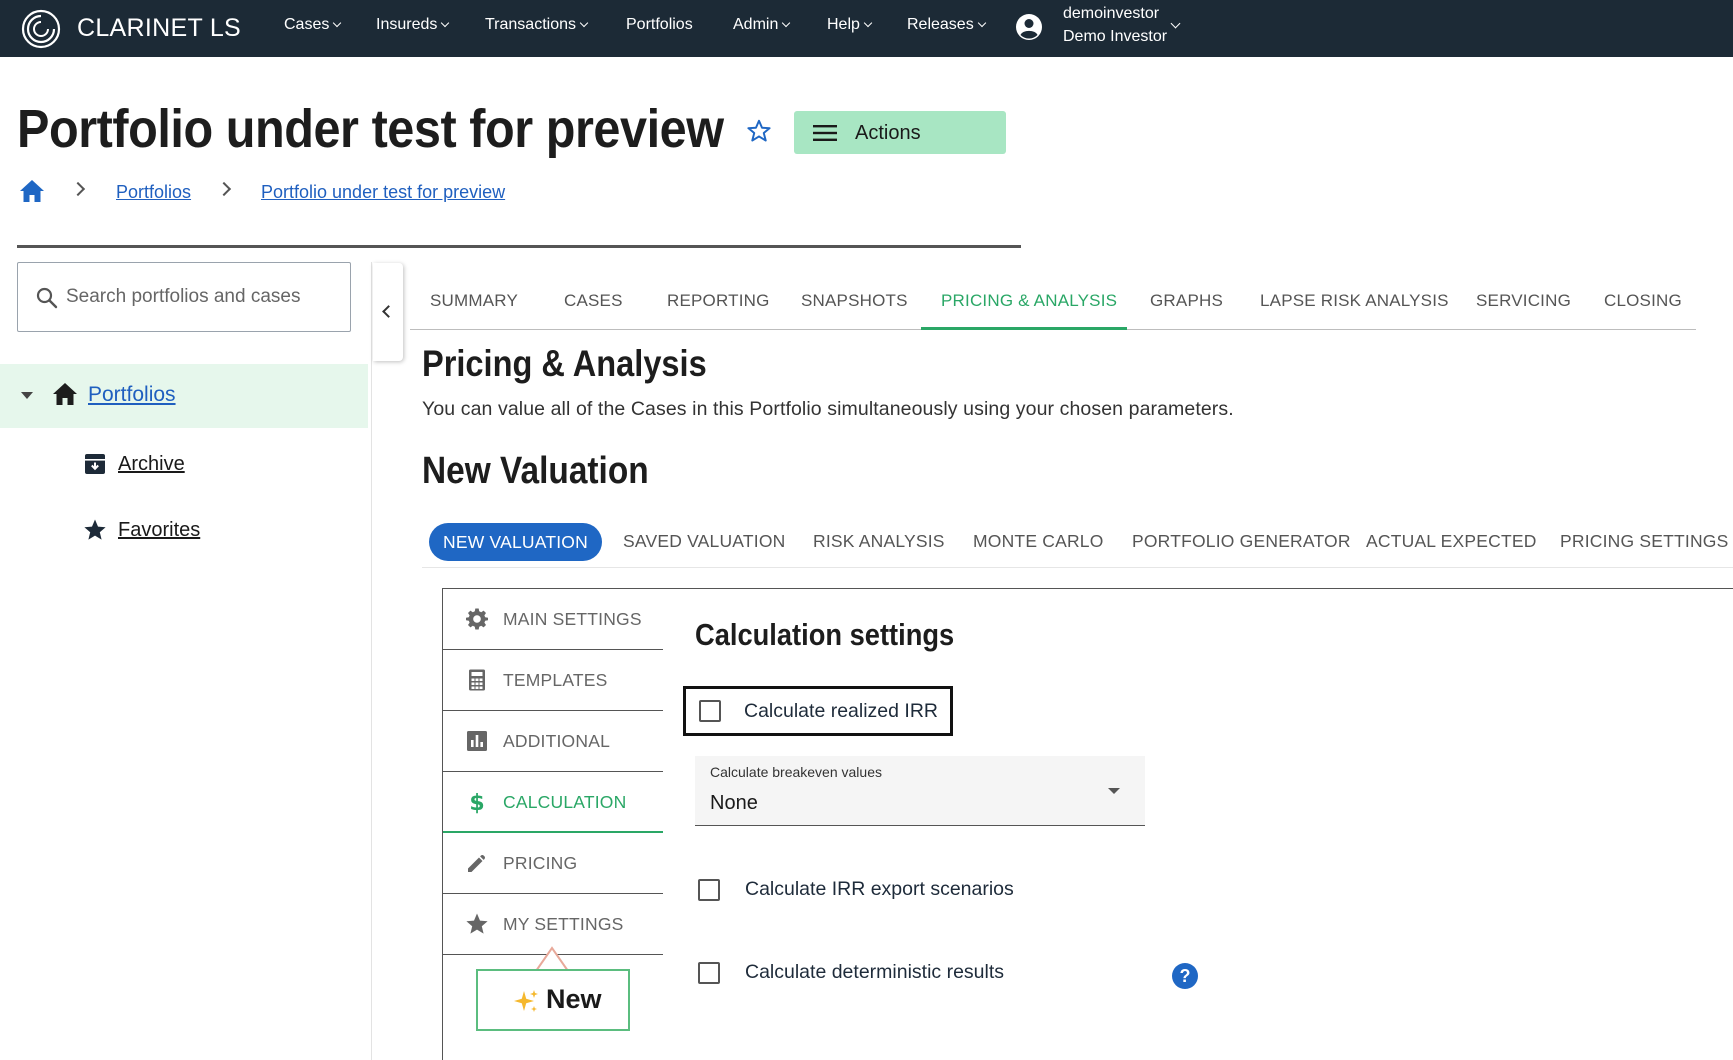 This screenshot has height=1060, width=1733. What do you see at coordinates (709, 973) in the screenshot?
I see `deterministic-checkbox` at bounding box center [709, 973].